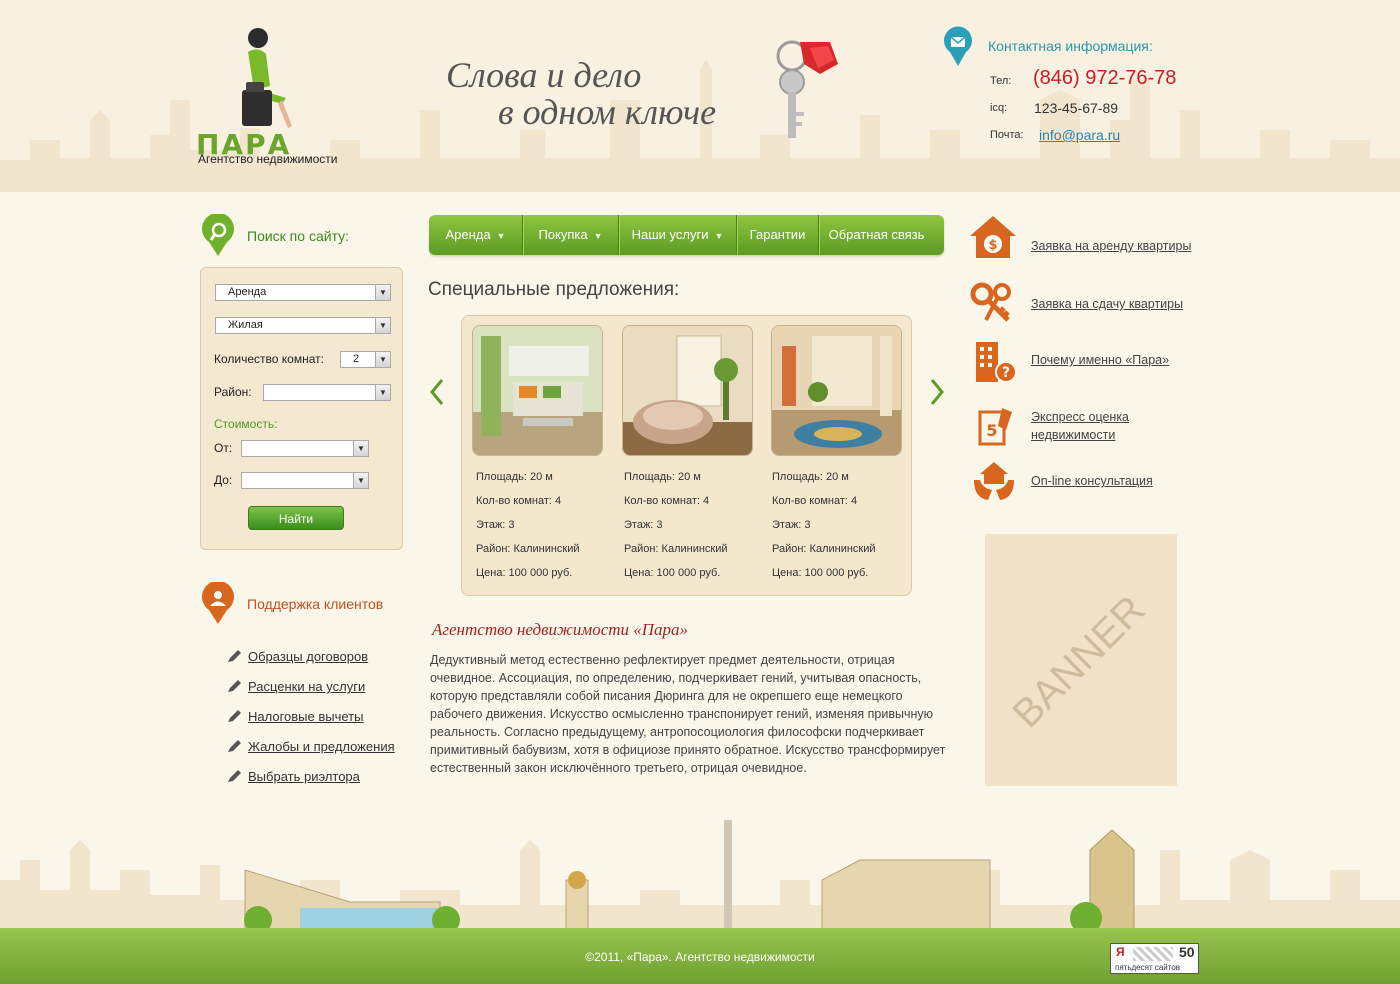  Describe the element at coordinates (937, 392) in the screenshot. I see `carousel-next-arrow-icon` at that location.